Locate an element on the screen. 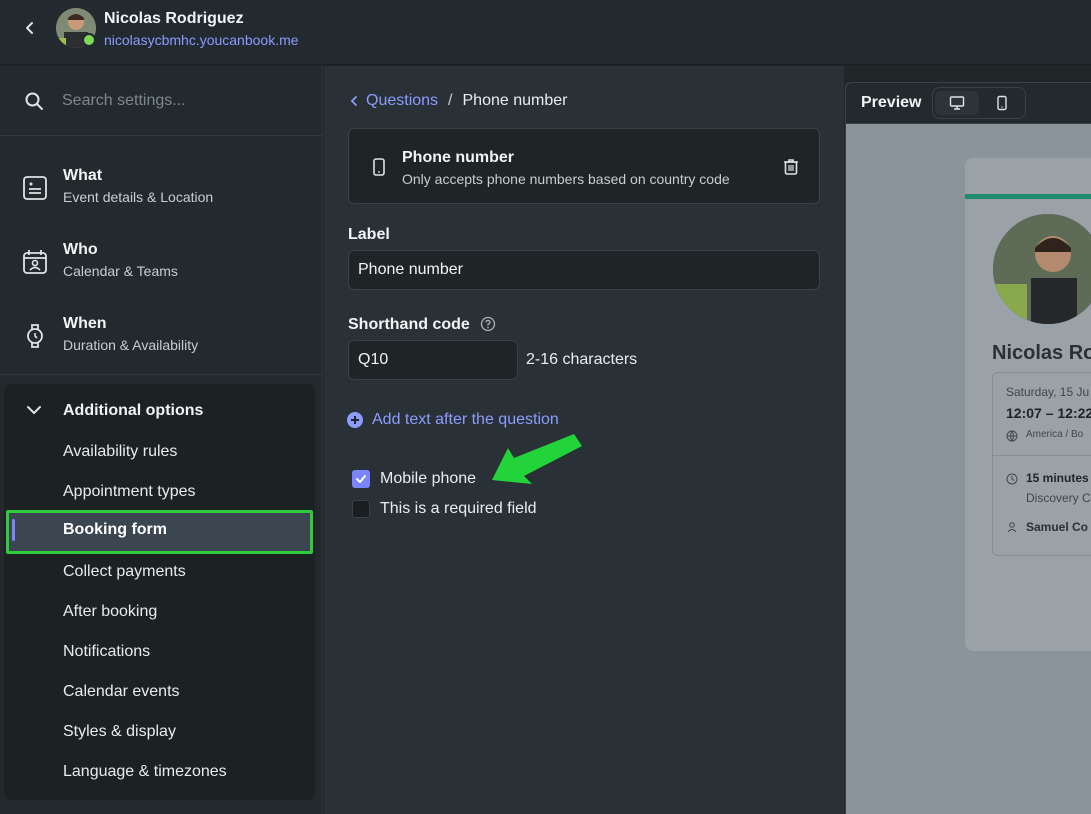 The width and height of the screenshot is (1091, 814). sidebar-item-subtitle: Duration & Availability is located at coordinates (131, 345).